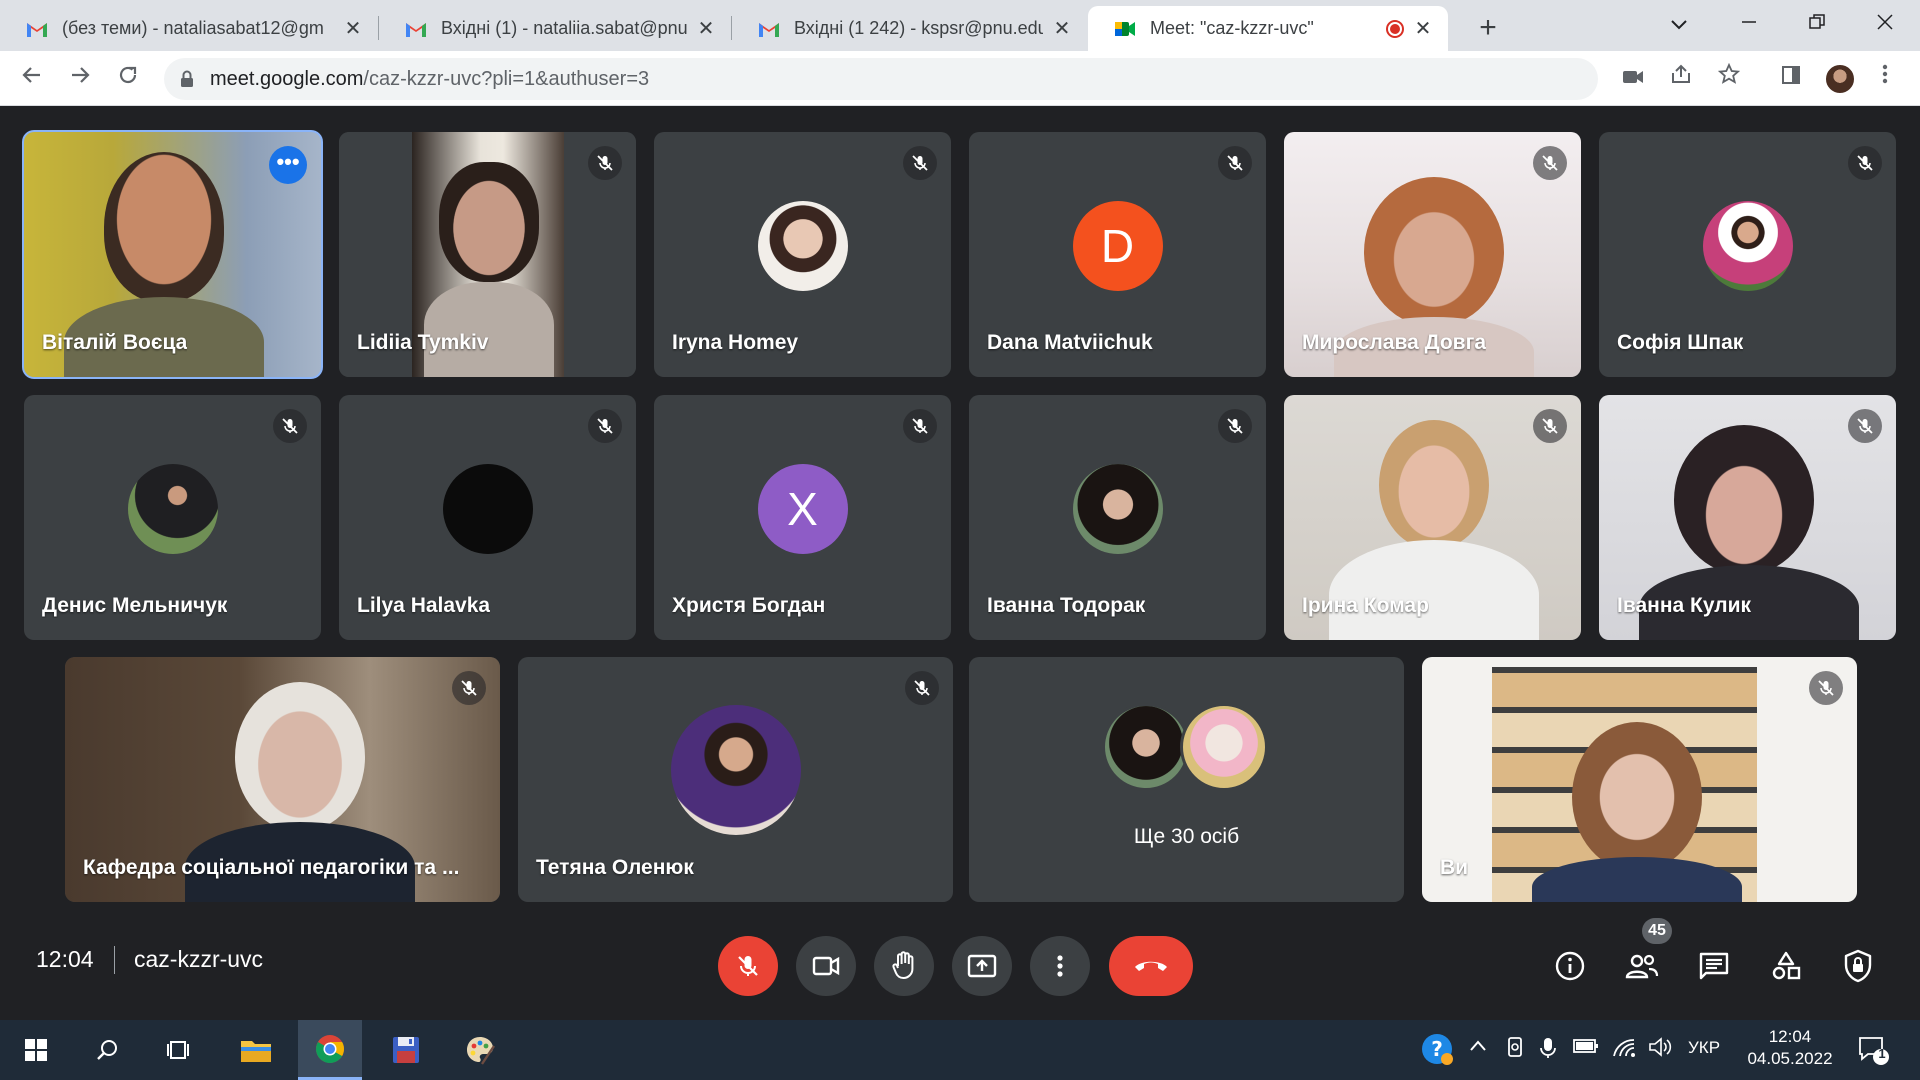 The width and height of the screenshot is (1920, 1080). I want to click on tab-title: Meet: "caz-kzzr-uvc", so click(1232, 28).